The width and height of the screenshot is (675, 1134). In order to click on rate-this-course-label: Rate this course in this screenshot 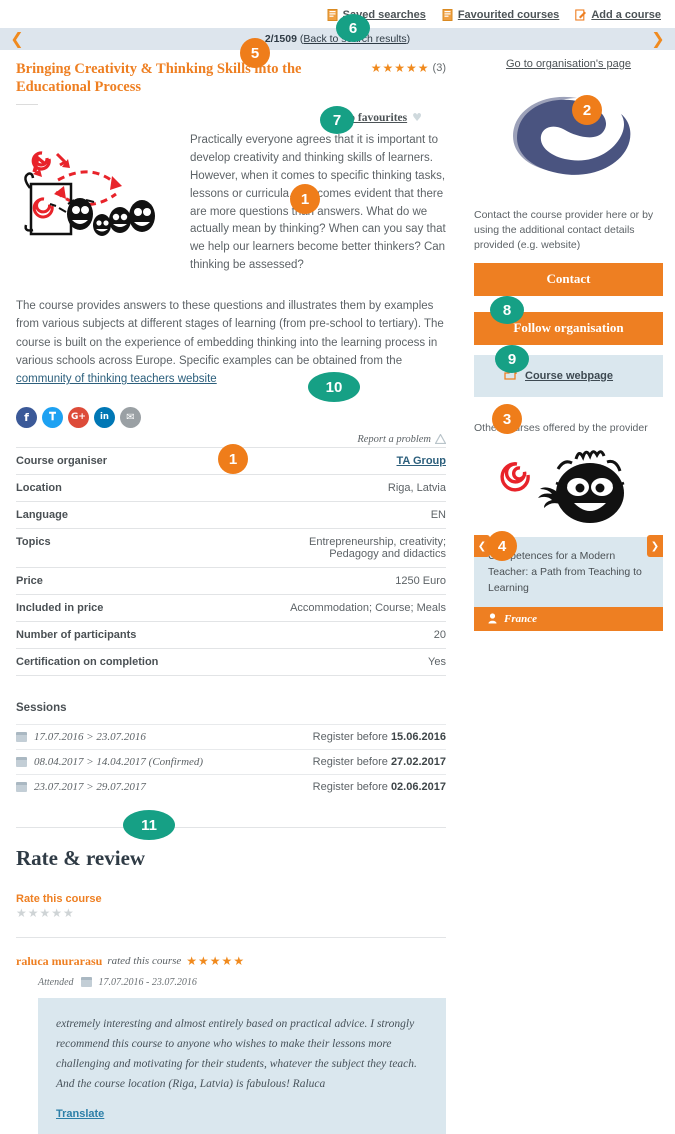, I will do `click(59, 898)`.